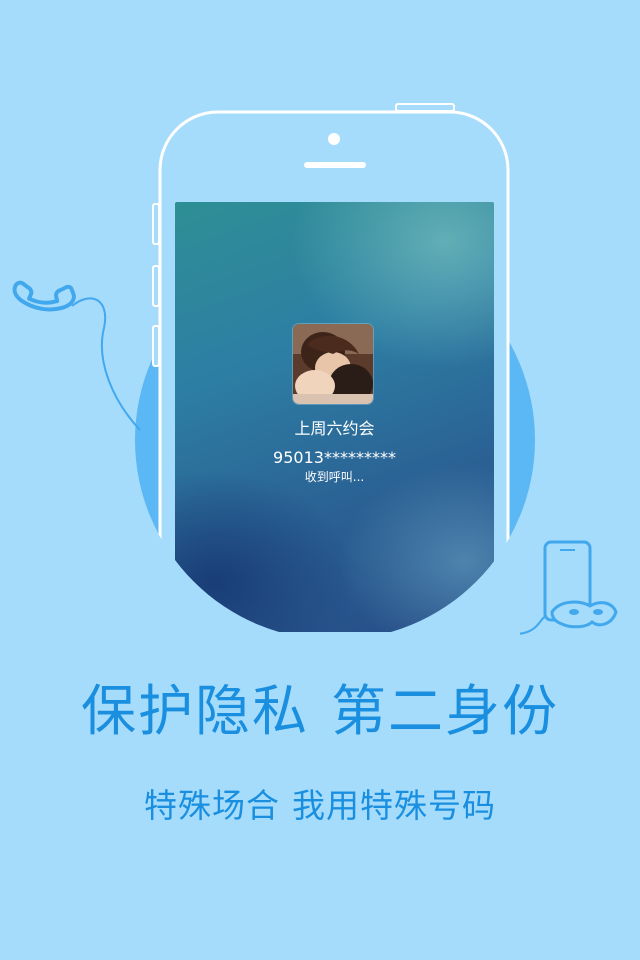 The width and height of the screenshot is (640, 960). I want to click on headline-part2: 第二身份, so click(445, 711).